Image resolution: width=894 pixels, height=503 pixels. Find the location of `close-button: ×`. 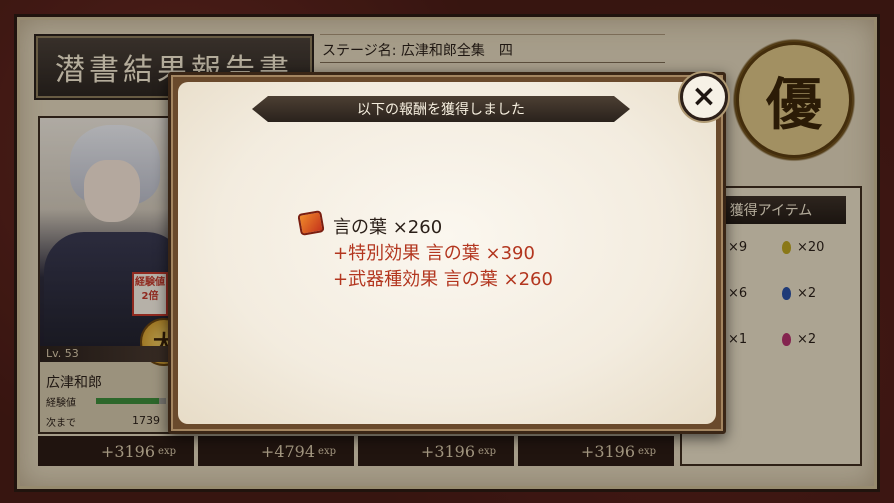

close-button: × is located at coordinates (704, 97).